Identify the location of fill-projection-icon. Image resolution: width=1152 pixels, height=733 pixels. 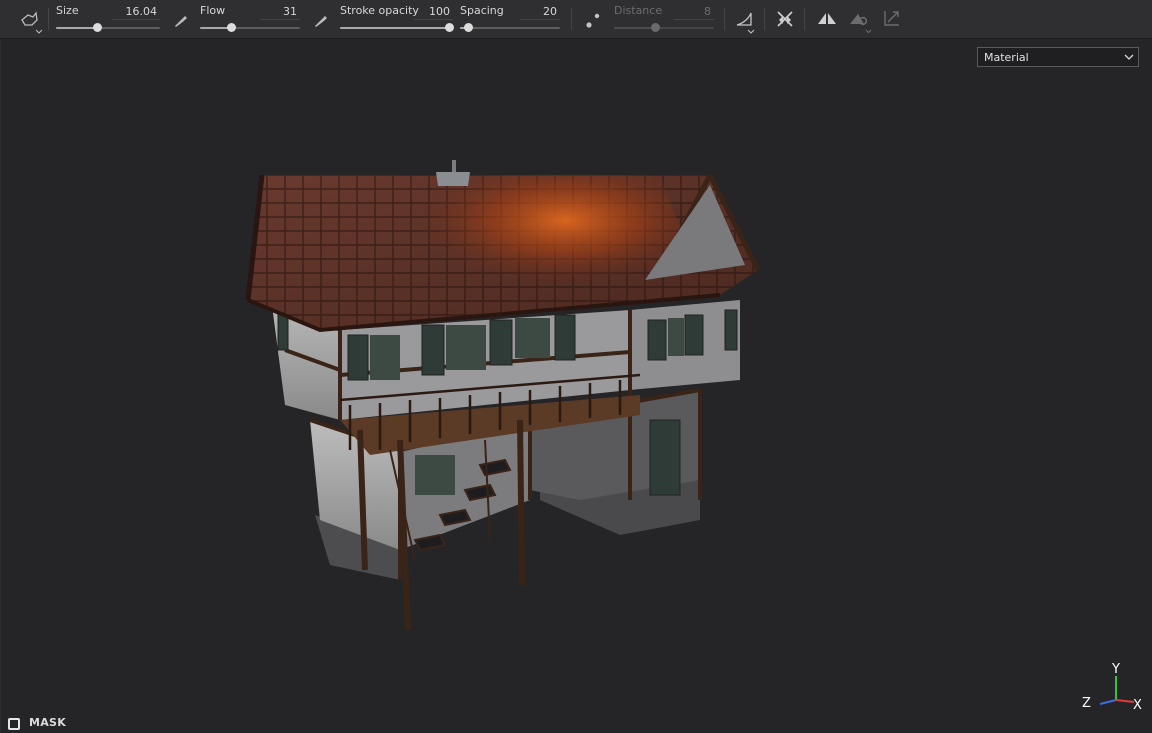
(859, 20).